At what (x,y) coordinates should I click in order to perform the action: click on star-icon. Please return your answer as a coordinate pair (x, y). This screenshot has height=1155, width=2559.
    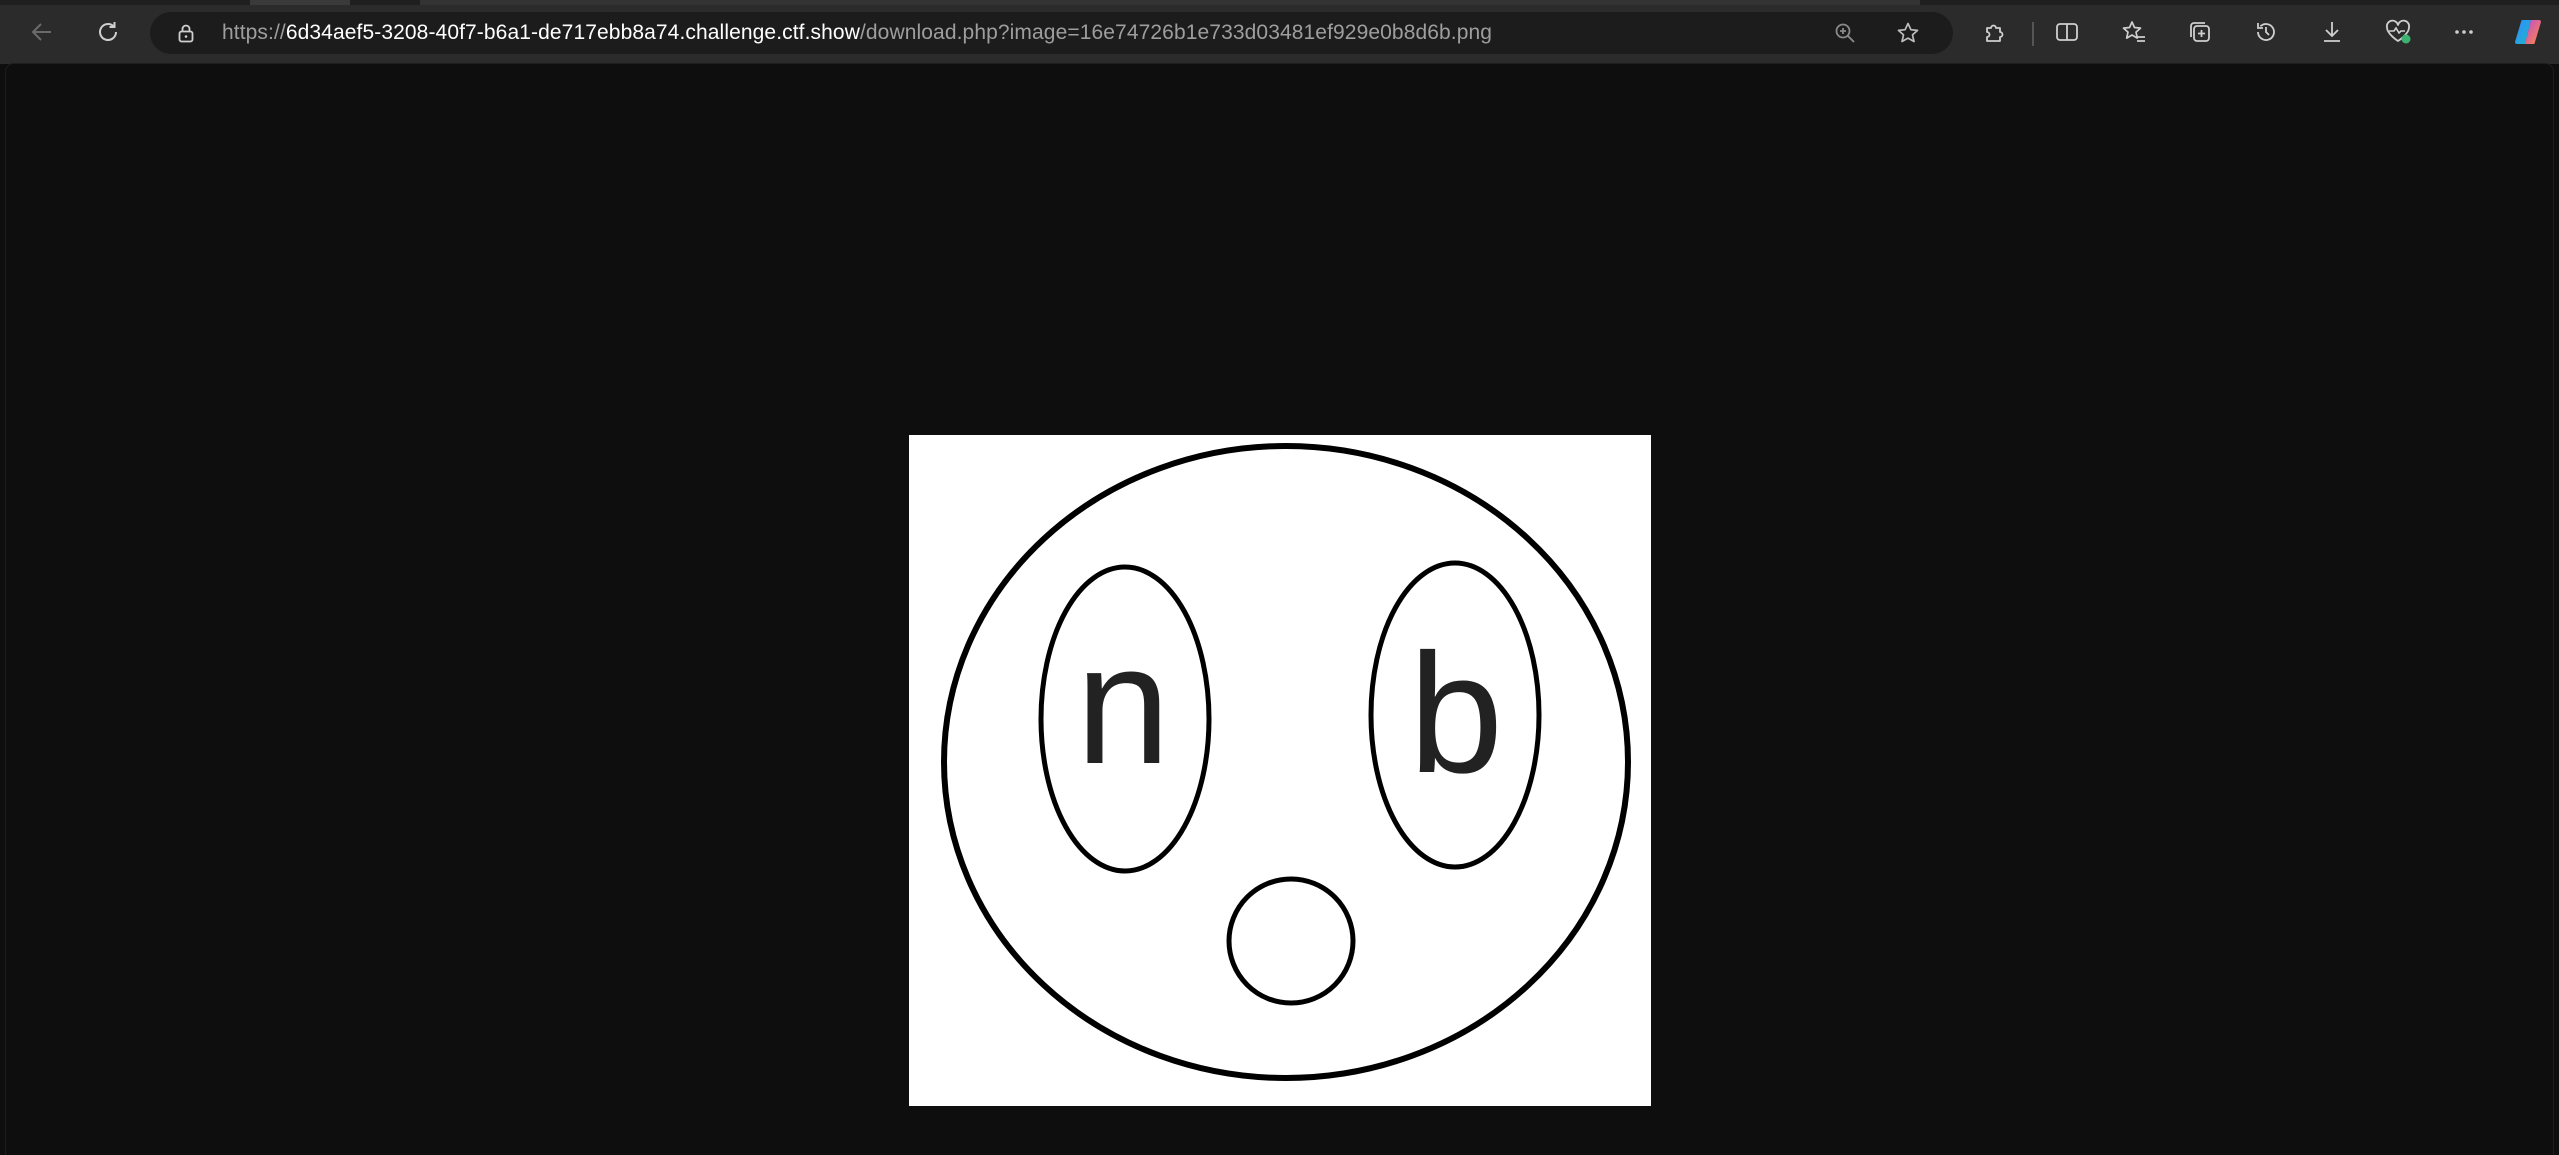
    Looking at the image, I should click on (1908, 33).